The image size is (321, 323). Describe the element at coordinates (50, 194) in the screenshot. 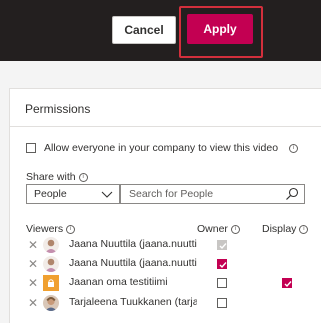

I see `share-with-value: People` at that location.